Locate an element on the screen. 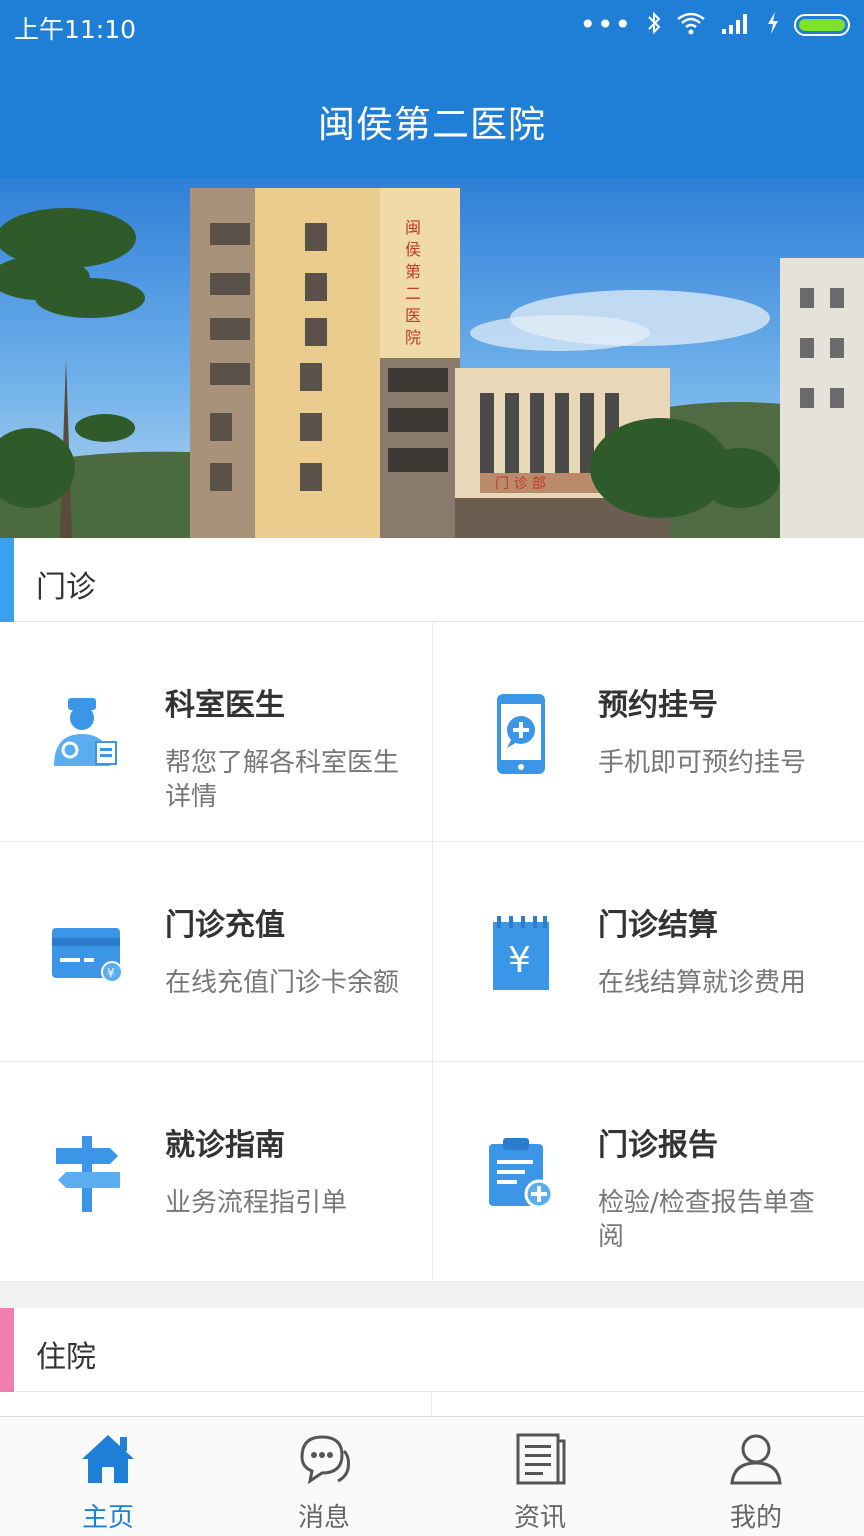  status-time: 上午11:10 is located at coordinates (75, 29).